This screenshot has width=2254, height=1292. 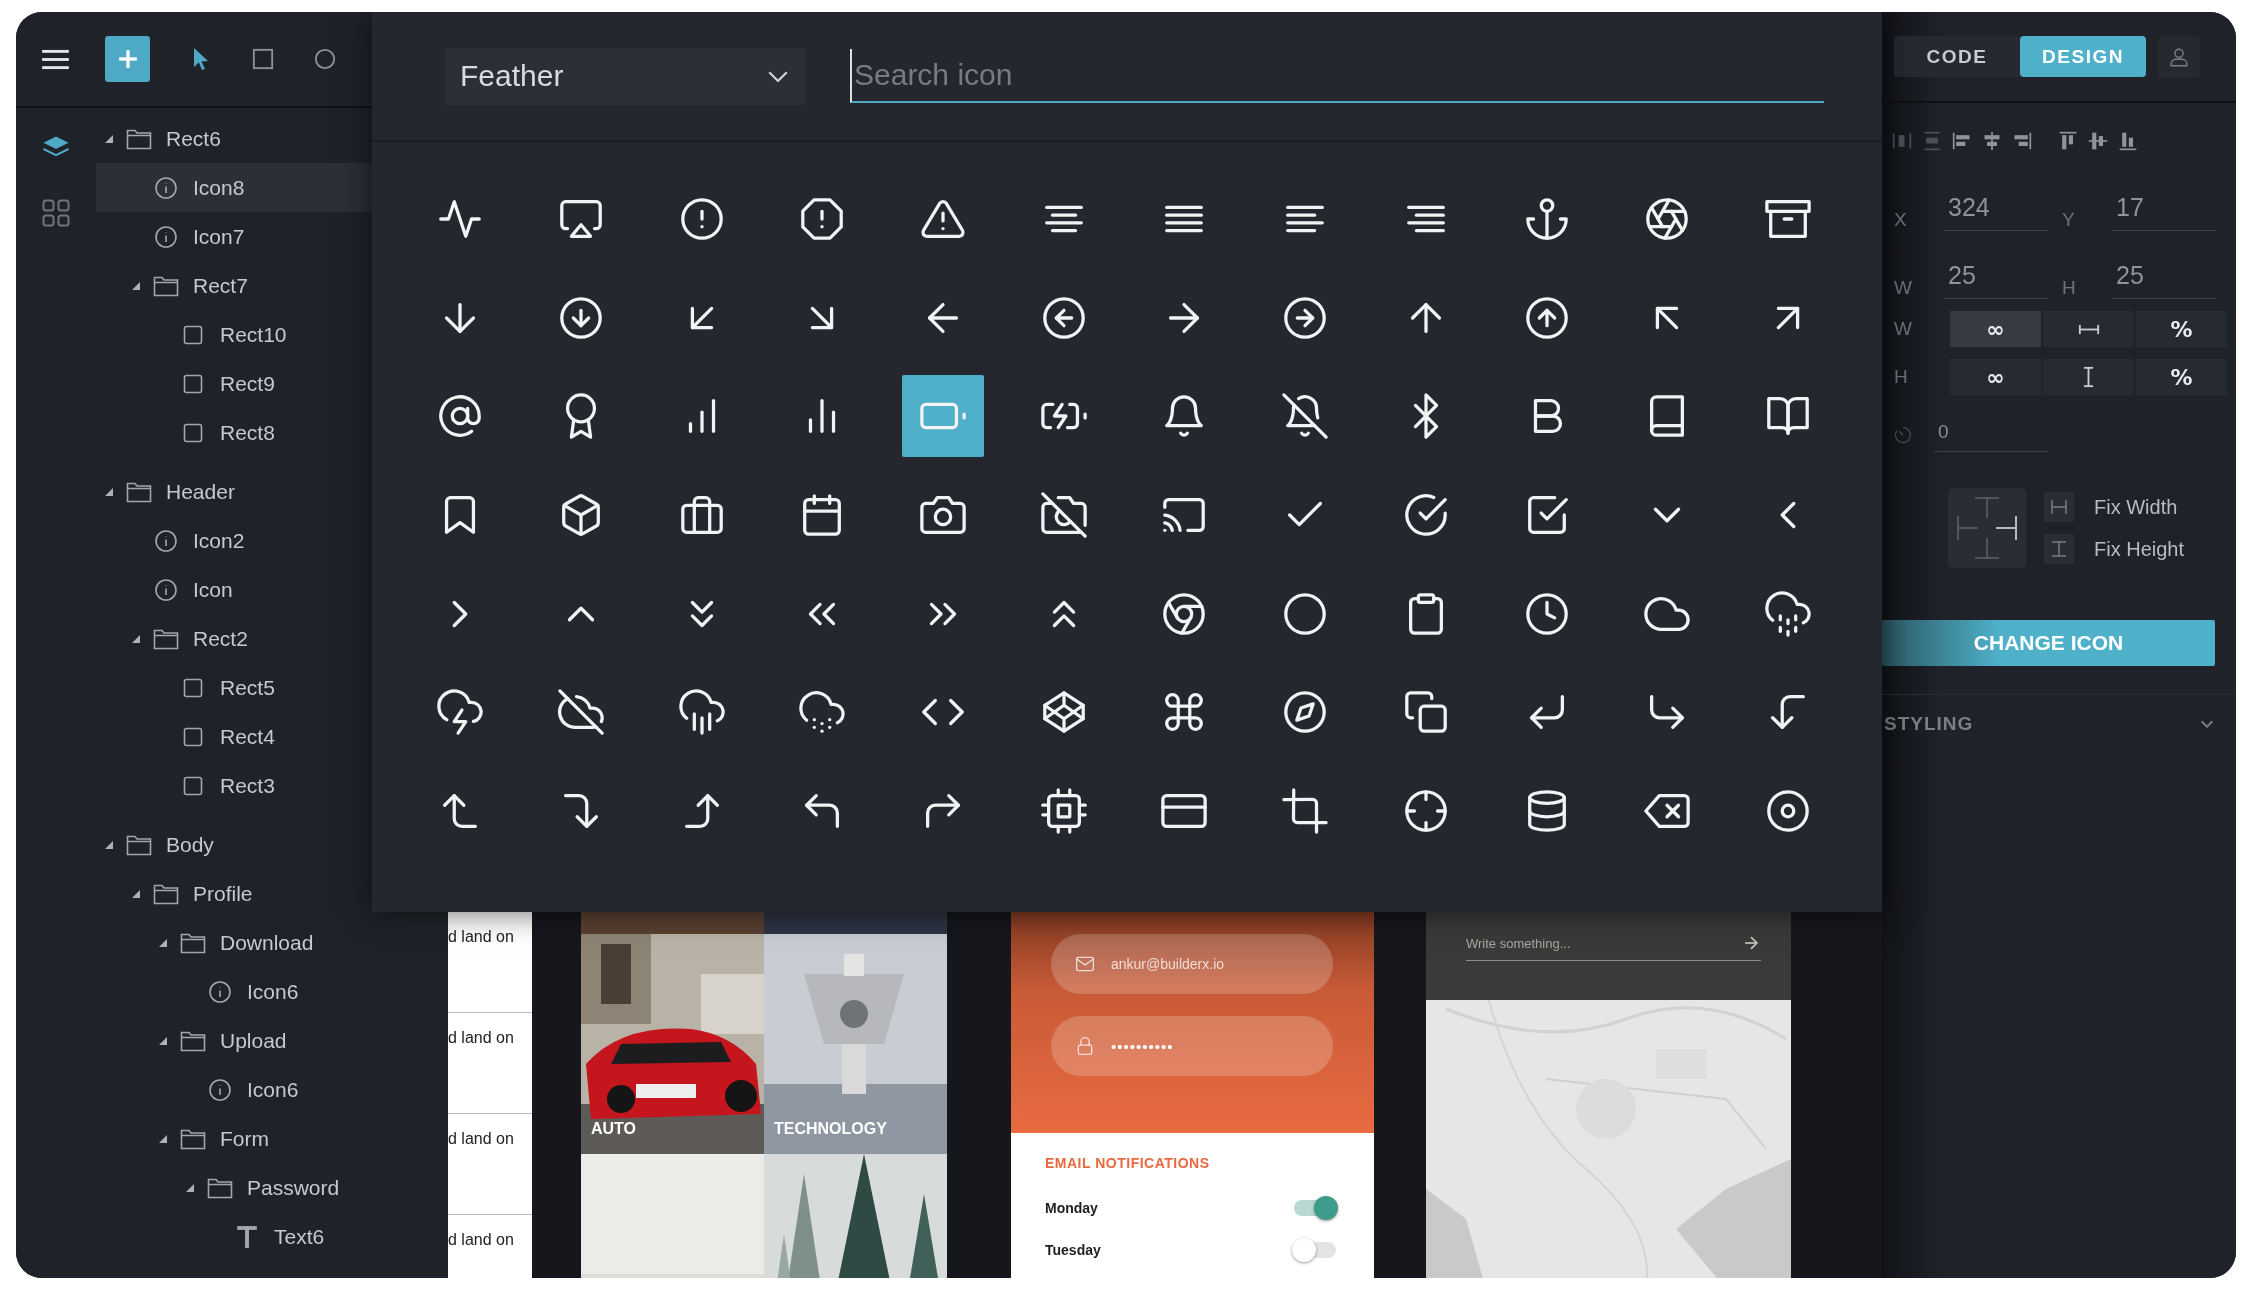 What do you see at coordinates (200, 491) in the screenshot?
I see `layer-name: Header` at bounding box center [200, 491].